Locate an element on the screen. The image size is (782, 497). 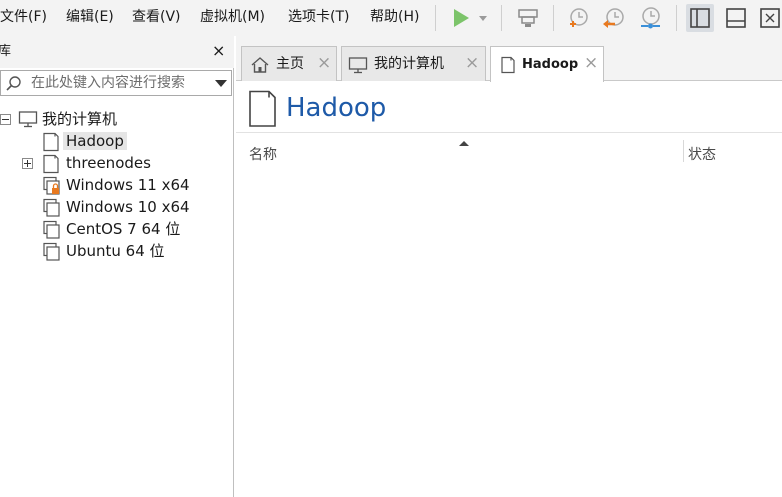
tree-item-windows-11: Windows 11 x64 is located at coordinates (116, 185).